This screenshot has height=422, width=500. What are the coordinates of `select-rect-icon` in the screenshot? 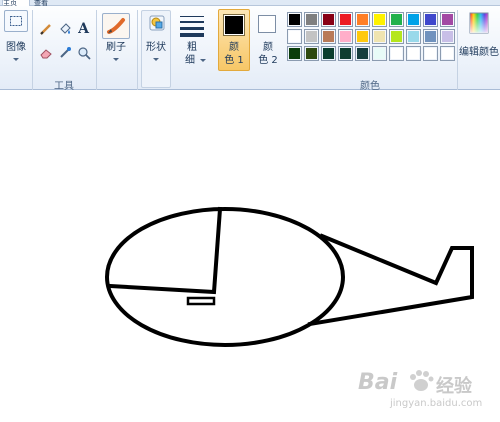 It's located at (16, 21).